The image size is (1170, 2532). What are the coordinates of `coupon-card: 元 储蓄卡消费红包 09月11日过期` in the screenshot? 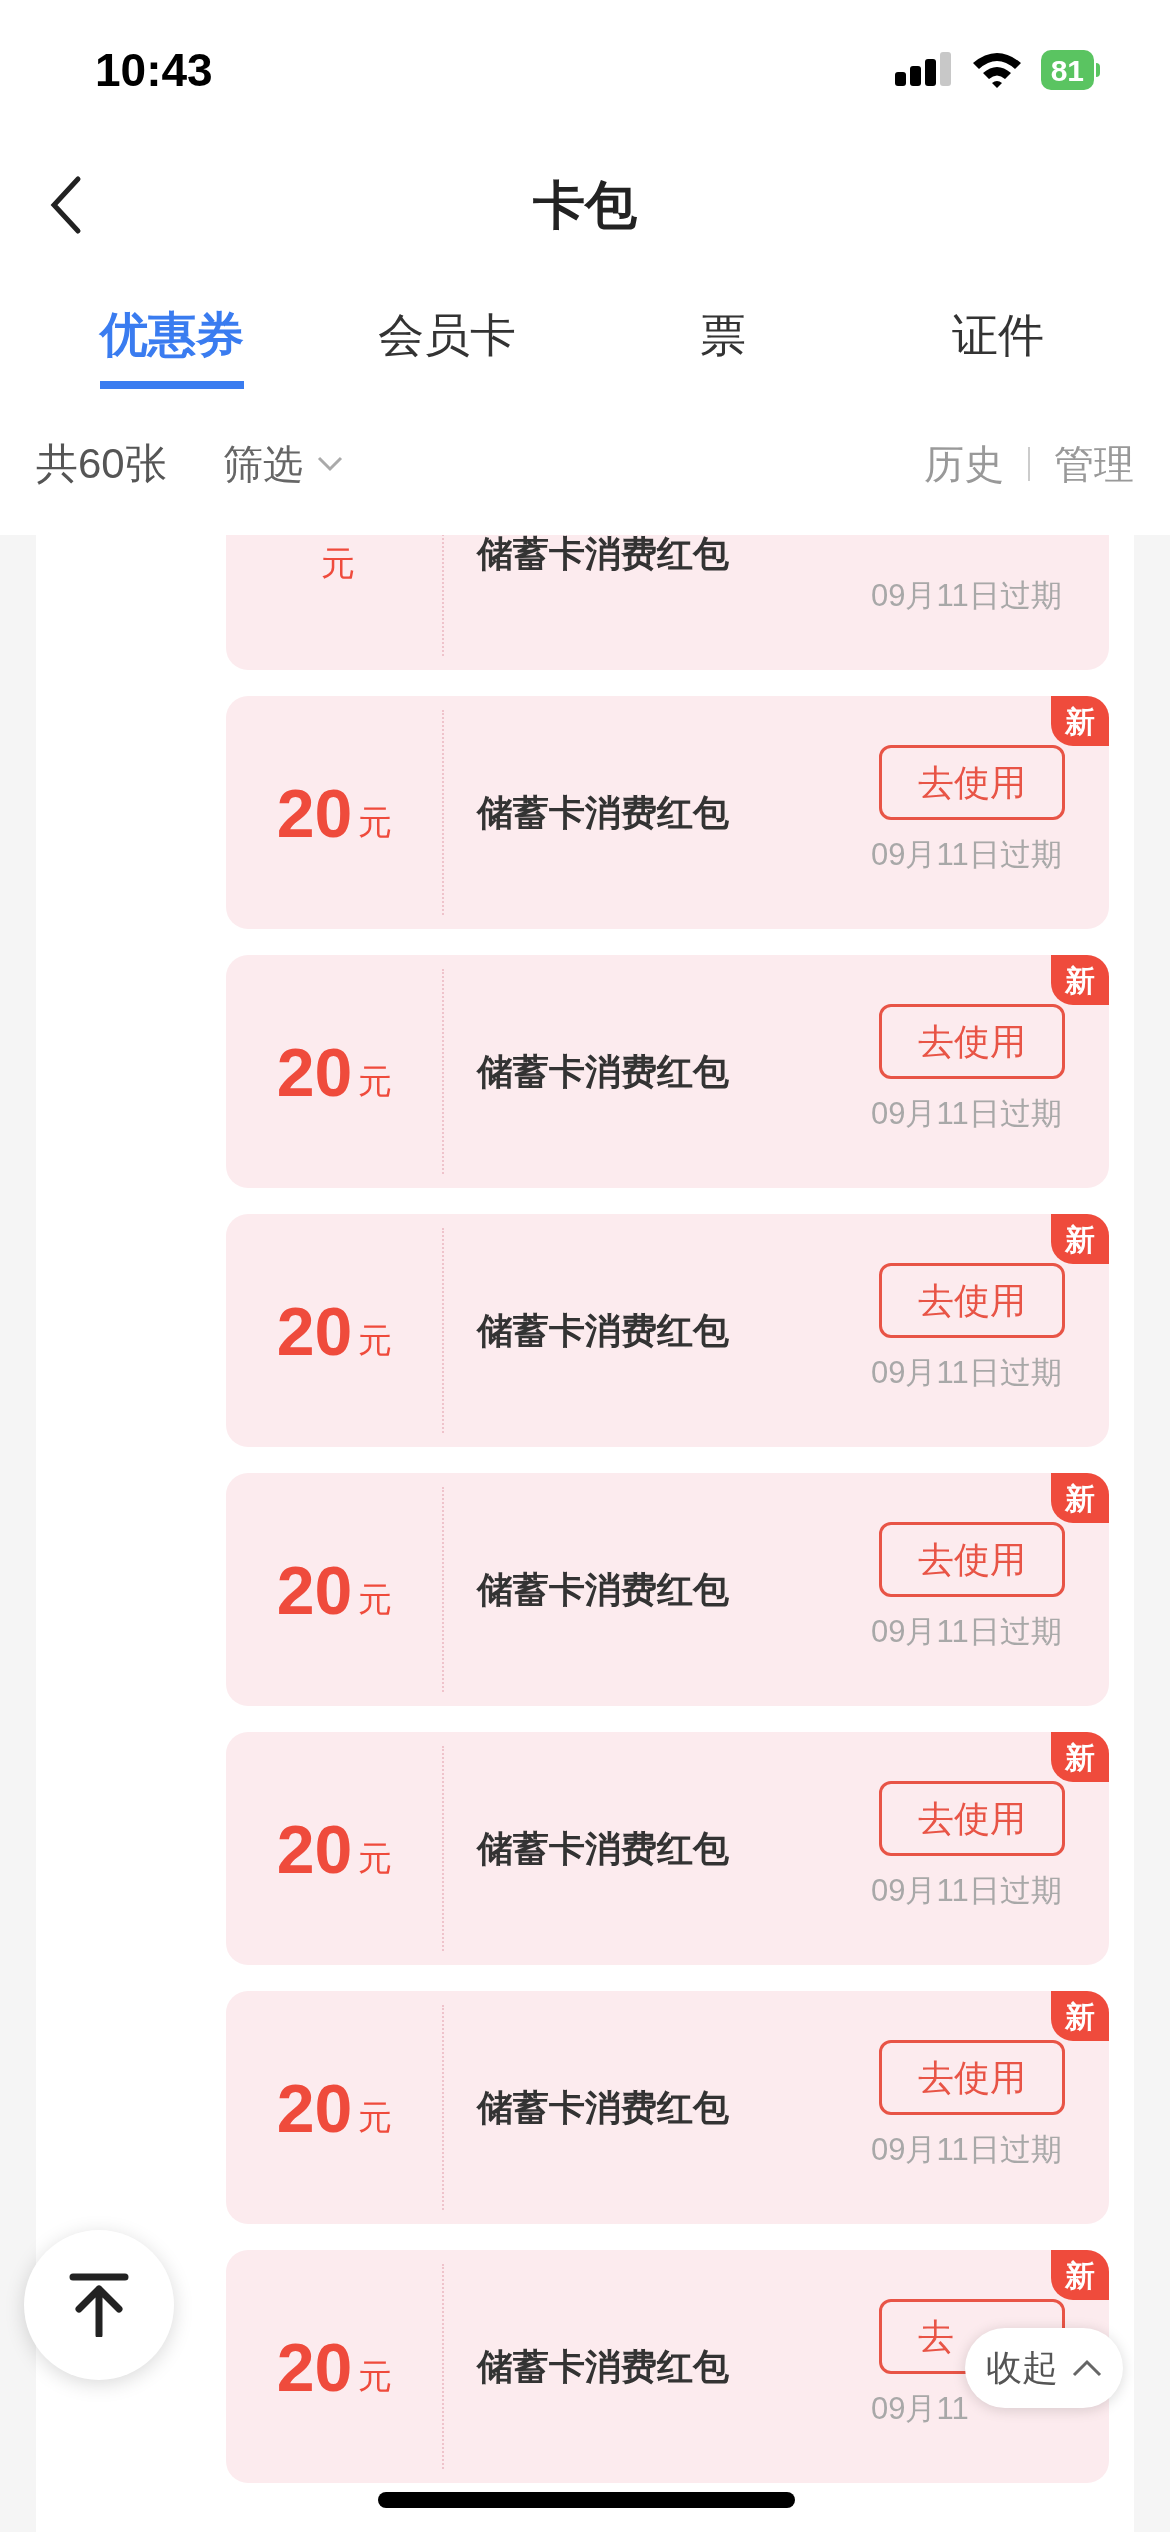 It's located at (667, 602).